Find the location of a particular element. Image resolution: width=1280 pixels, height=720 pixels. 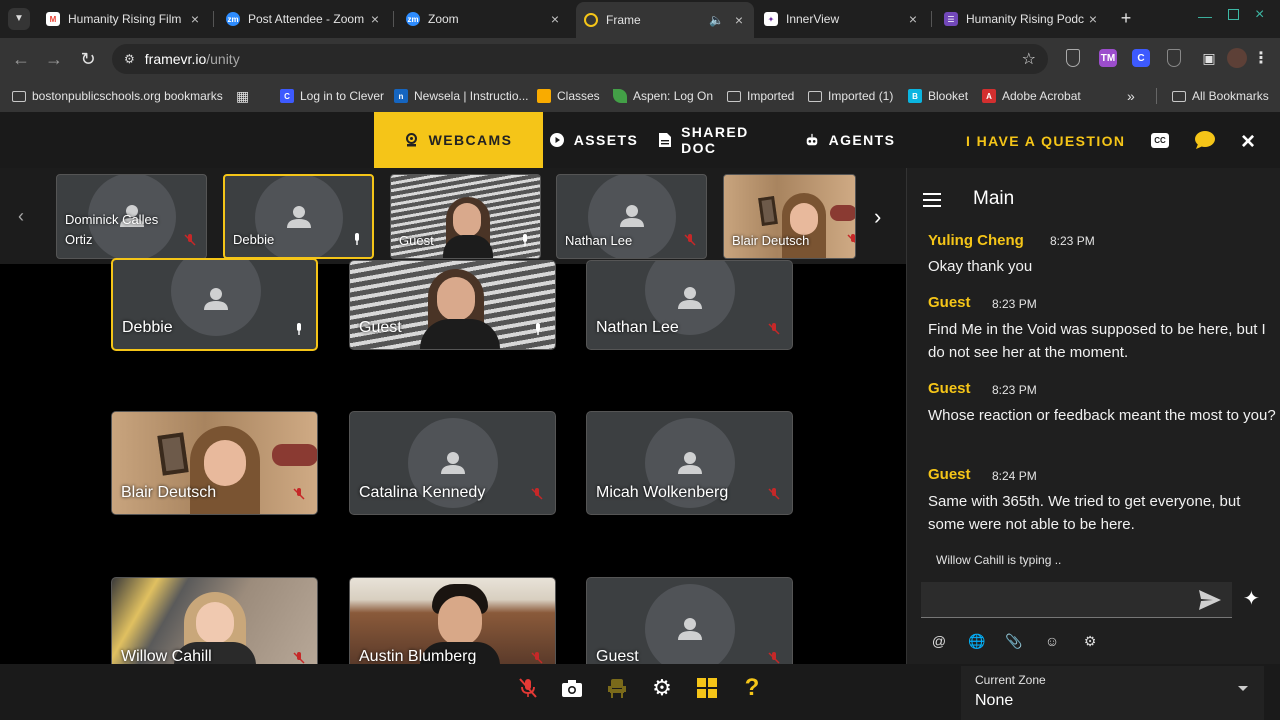

webcam-icon is located at coordinates (412, 140).